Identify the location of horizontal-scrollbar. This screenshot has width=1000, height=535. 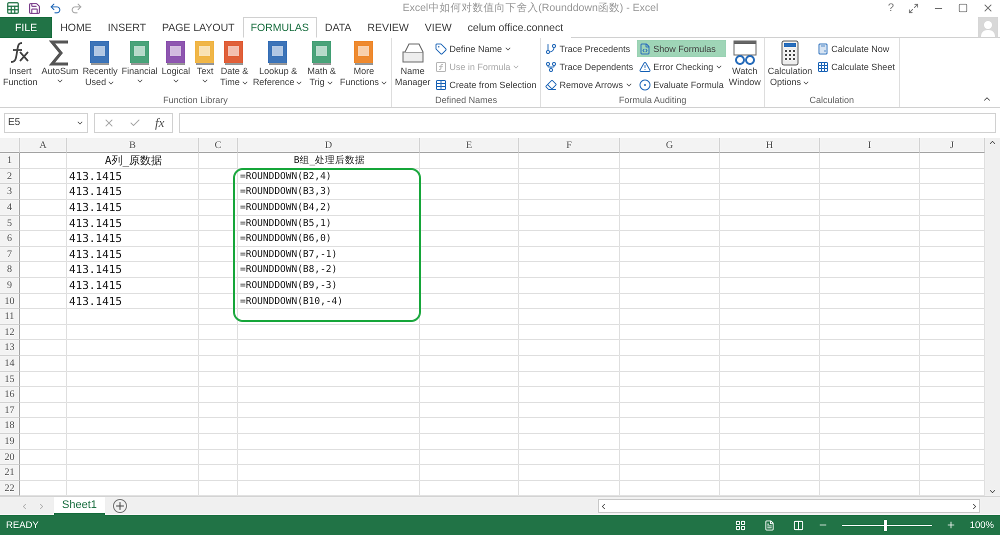
(789, 506).